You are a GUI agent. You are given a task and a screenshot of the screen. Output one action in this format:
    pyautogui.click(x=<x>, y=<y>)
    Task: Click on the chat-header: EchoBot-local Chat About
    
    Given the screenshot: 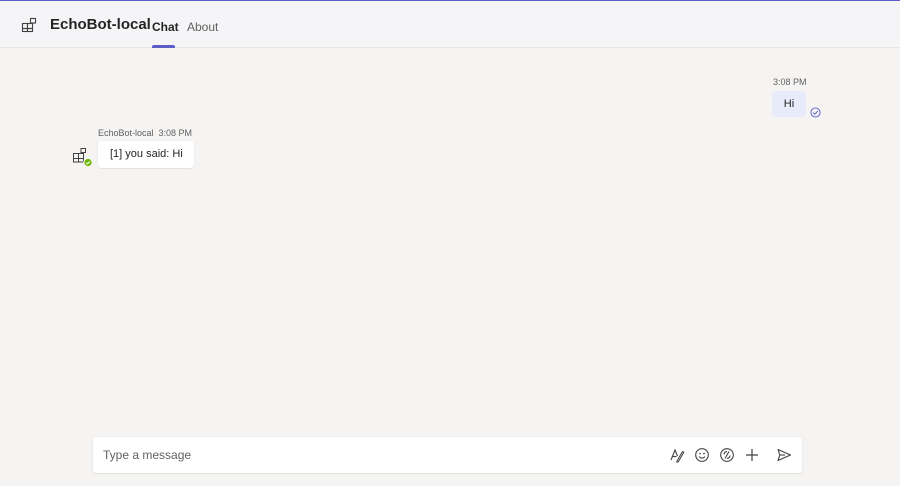 What is the action you would take?
    pyautogui.click(x=450, y=24)
    